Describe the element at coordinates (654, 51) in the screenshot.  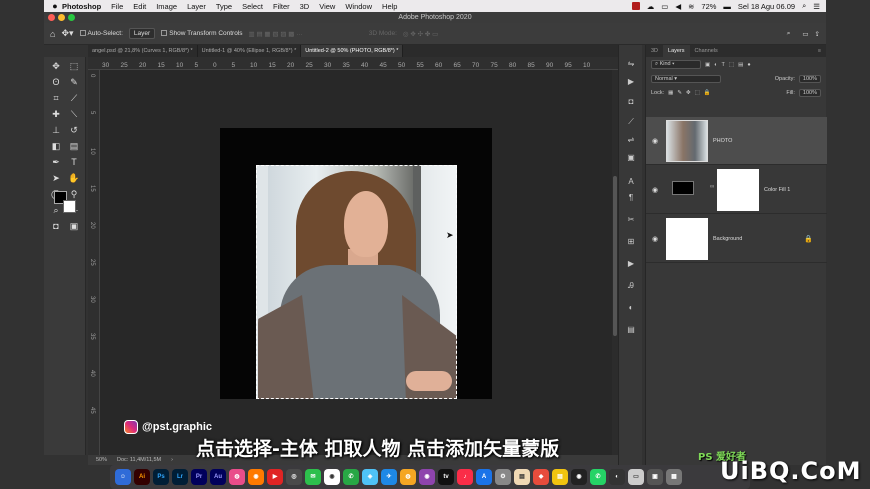
I see `tab-3d: 3D` at that location.